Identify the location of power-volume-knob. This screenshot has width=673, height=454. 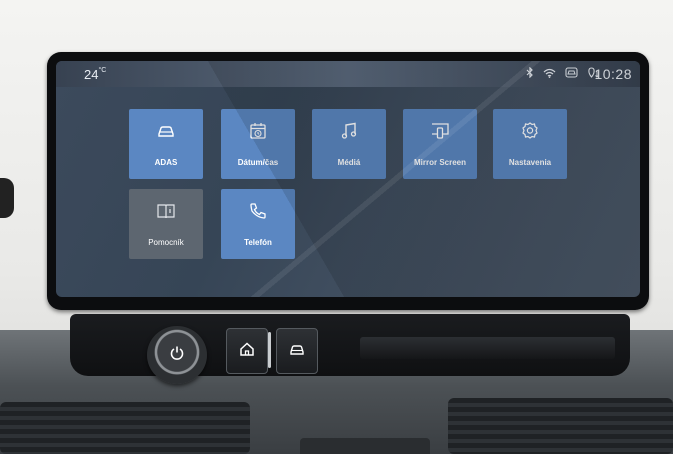
(177, 355).